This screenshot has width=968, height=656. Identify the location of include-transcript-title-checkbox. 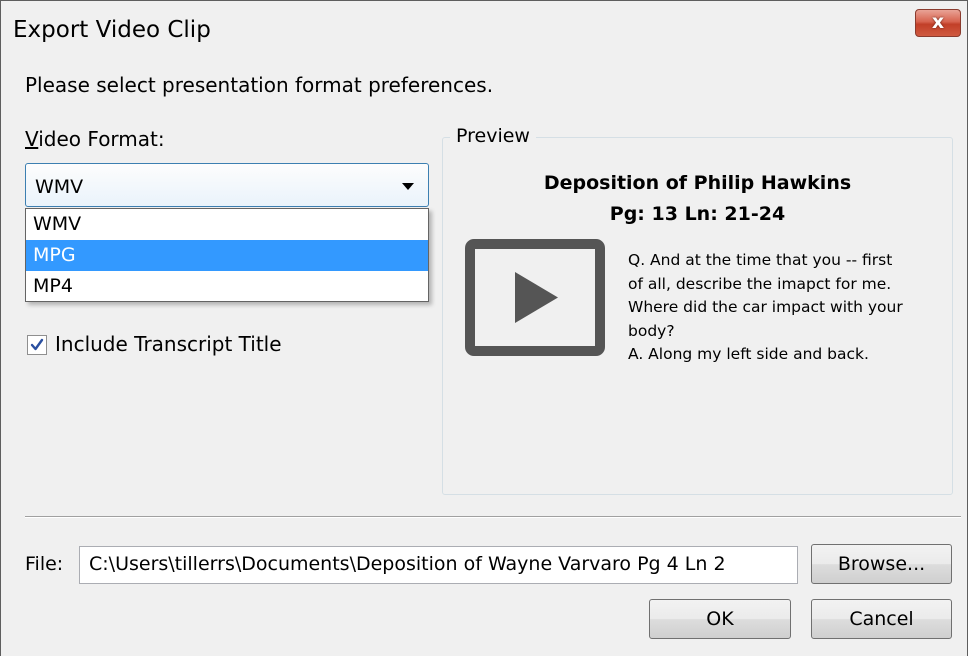
(37, 345).